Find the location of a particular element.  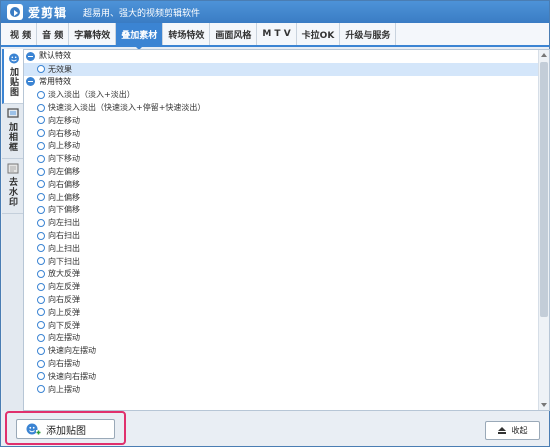

add-sticker-highlight: 添加贴图 is located at coordinates (65, 428).